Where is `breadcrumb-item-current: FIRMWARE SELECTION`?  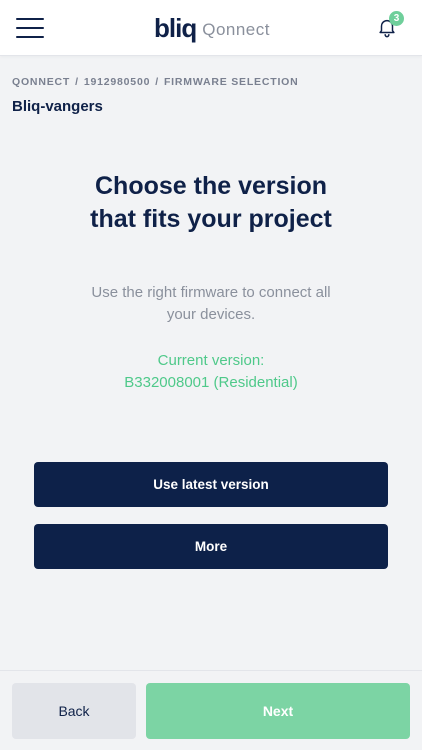 breadcrumb-item-current: FIRMWARE SELECTION is located at coordinates (231, 82).